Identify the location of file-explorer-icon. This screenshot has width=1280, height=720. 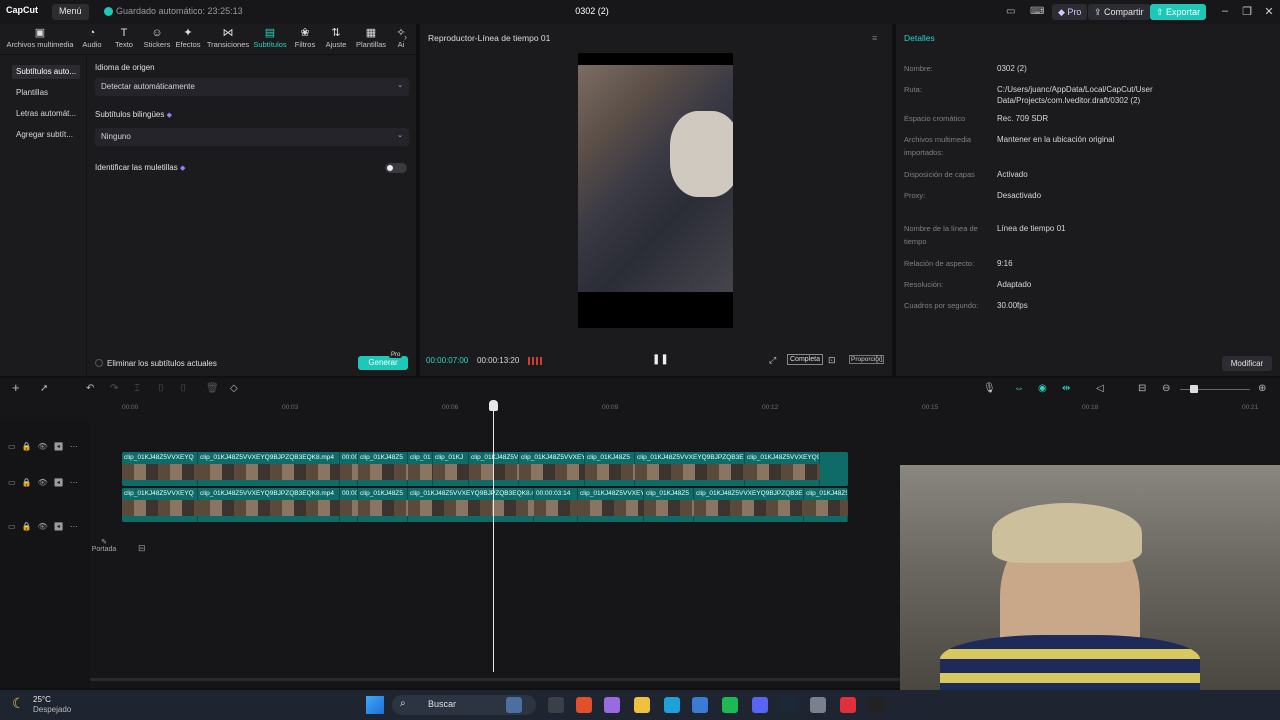
(642, 705).